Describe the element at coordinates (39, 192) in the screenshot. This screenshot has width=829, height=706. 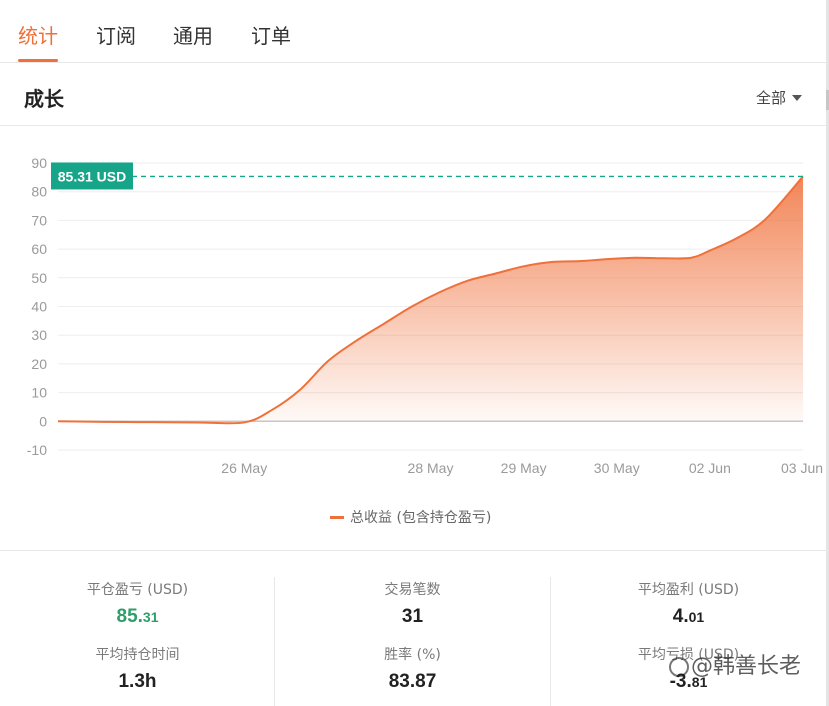
I see `y-tick-label: 80` at that location.